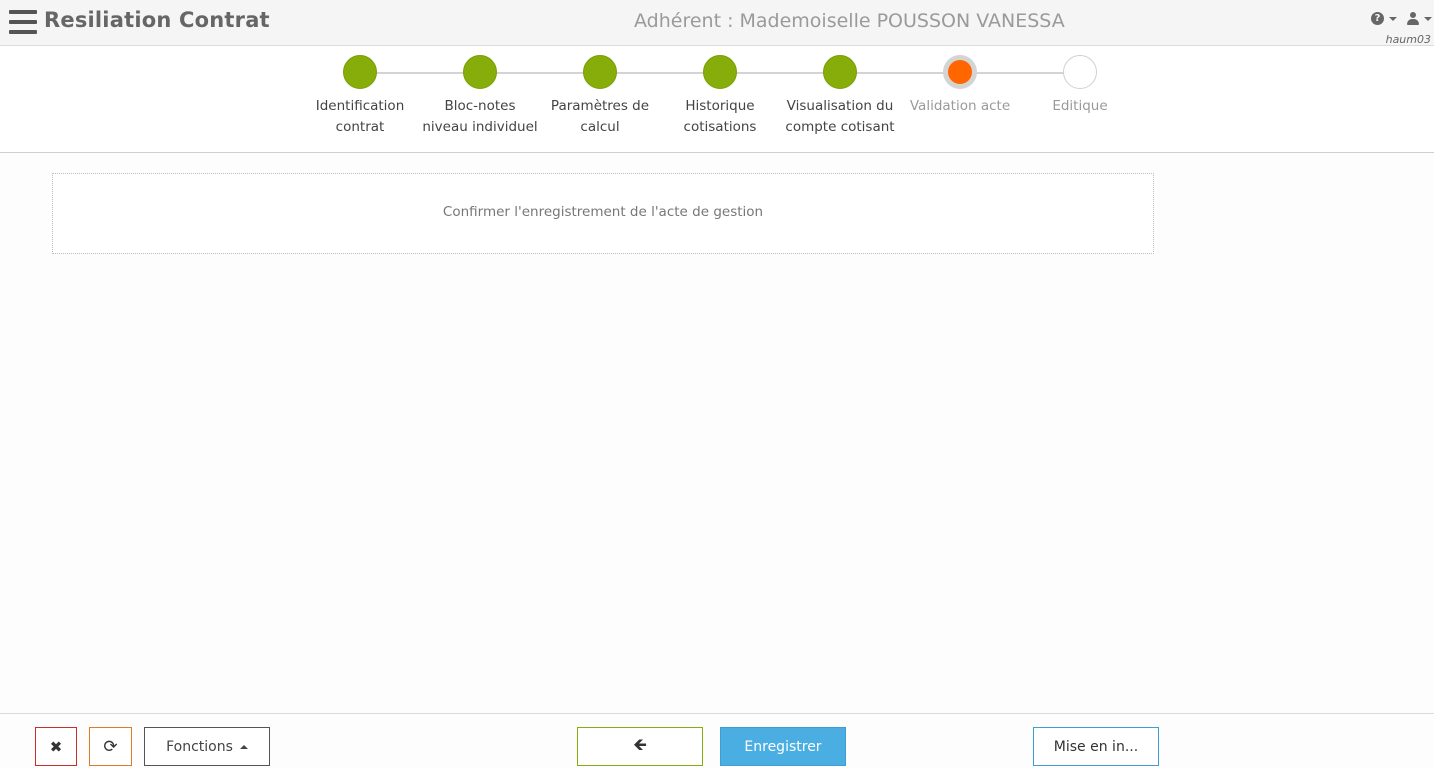  Describe the element at coordinates (360, 116) in the screenshot. I see `step-label: Identification contrat` at that location.